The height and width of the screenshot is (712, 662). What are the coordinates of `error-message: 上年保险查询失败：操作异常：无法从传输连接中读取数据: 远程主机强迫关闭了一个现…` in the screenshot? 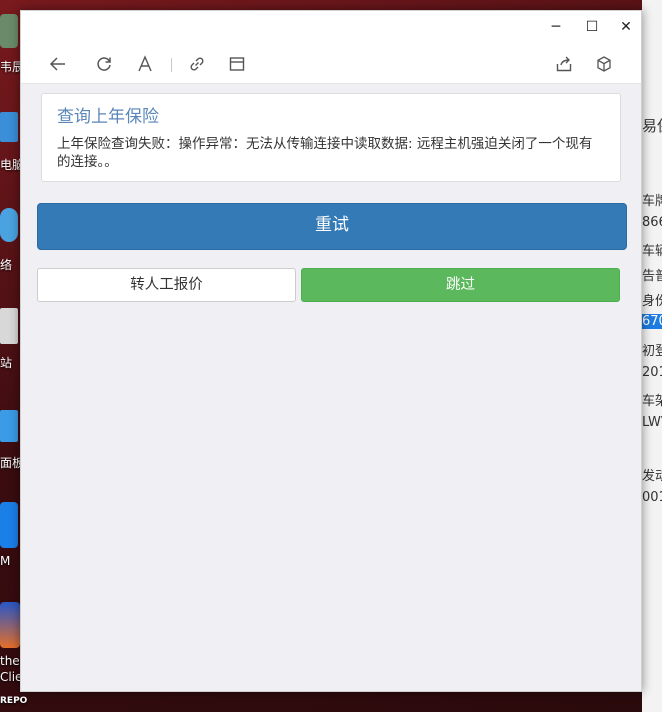 It's located at (325, 153).